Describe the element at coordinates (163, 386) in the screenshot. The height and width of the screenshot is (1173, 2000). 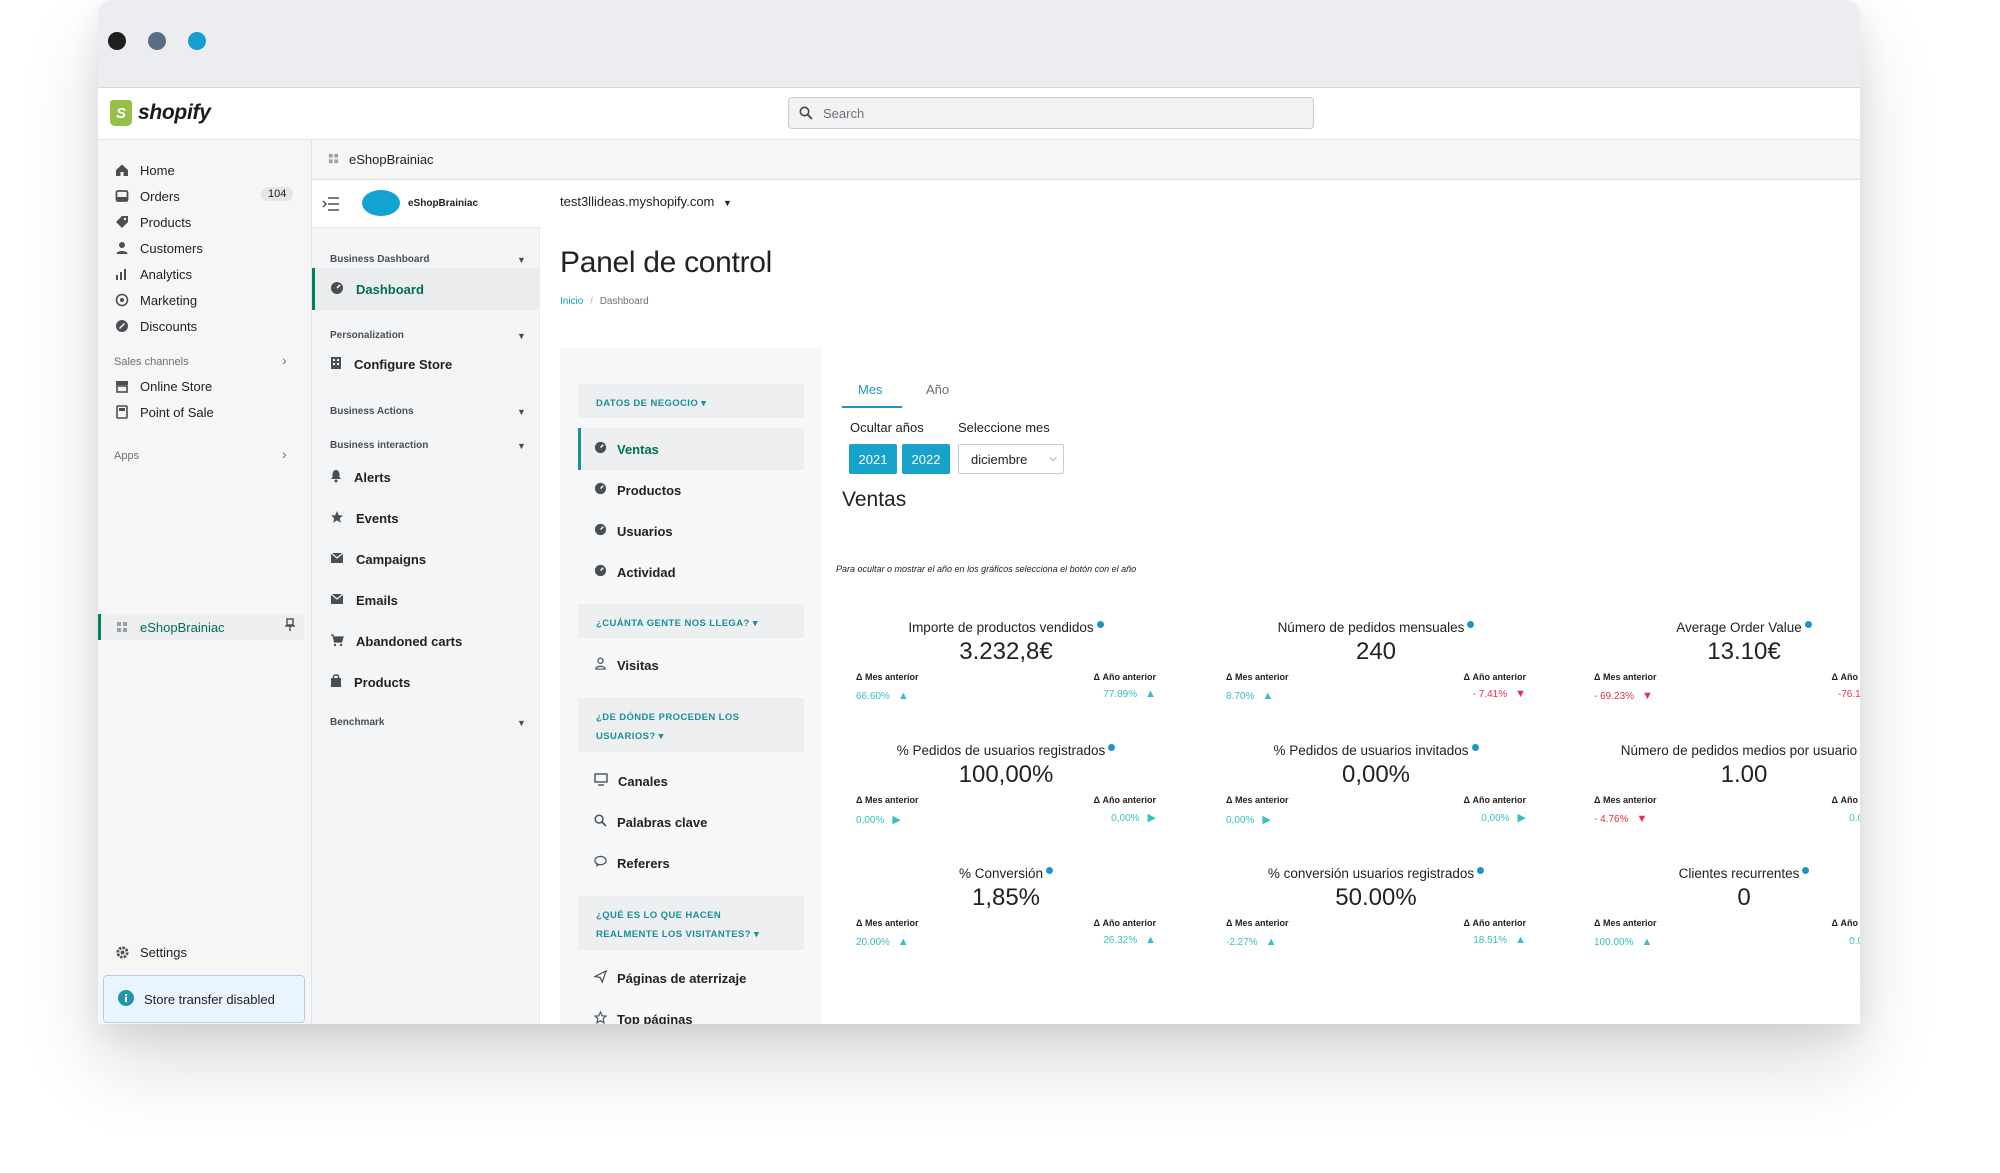
I see `nav-online-store: Online Store` at that location.